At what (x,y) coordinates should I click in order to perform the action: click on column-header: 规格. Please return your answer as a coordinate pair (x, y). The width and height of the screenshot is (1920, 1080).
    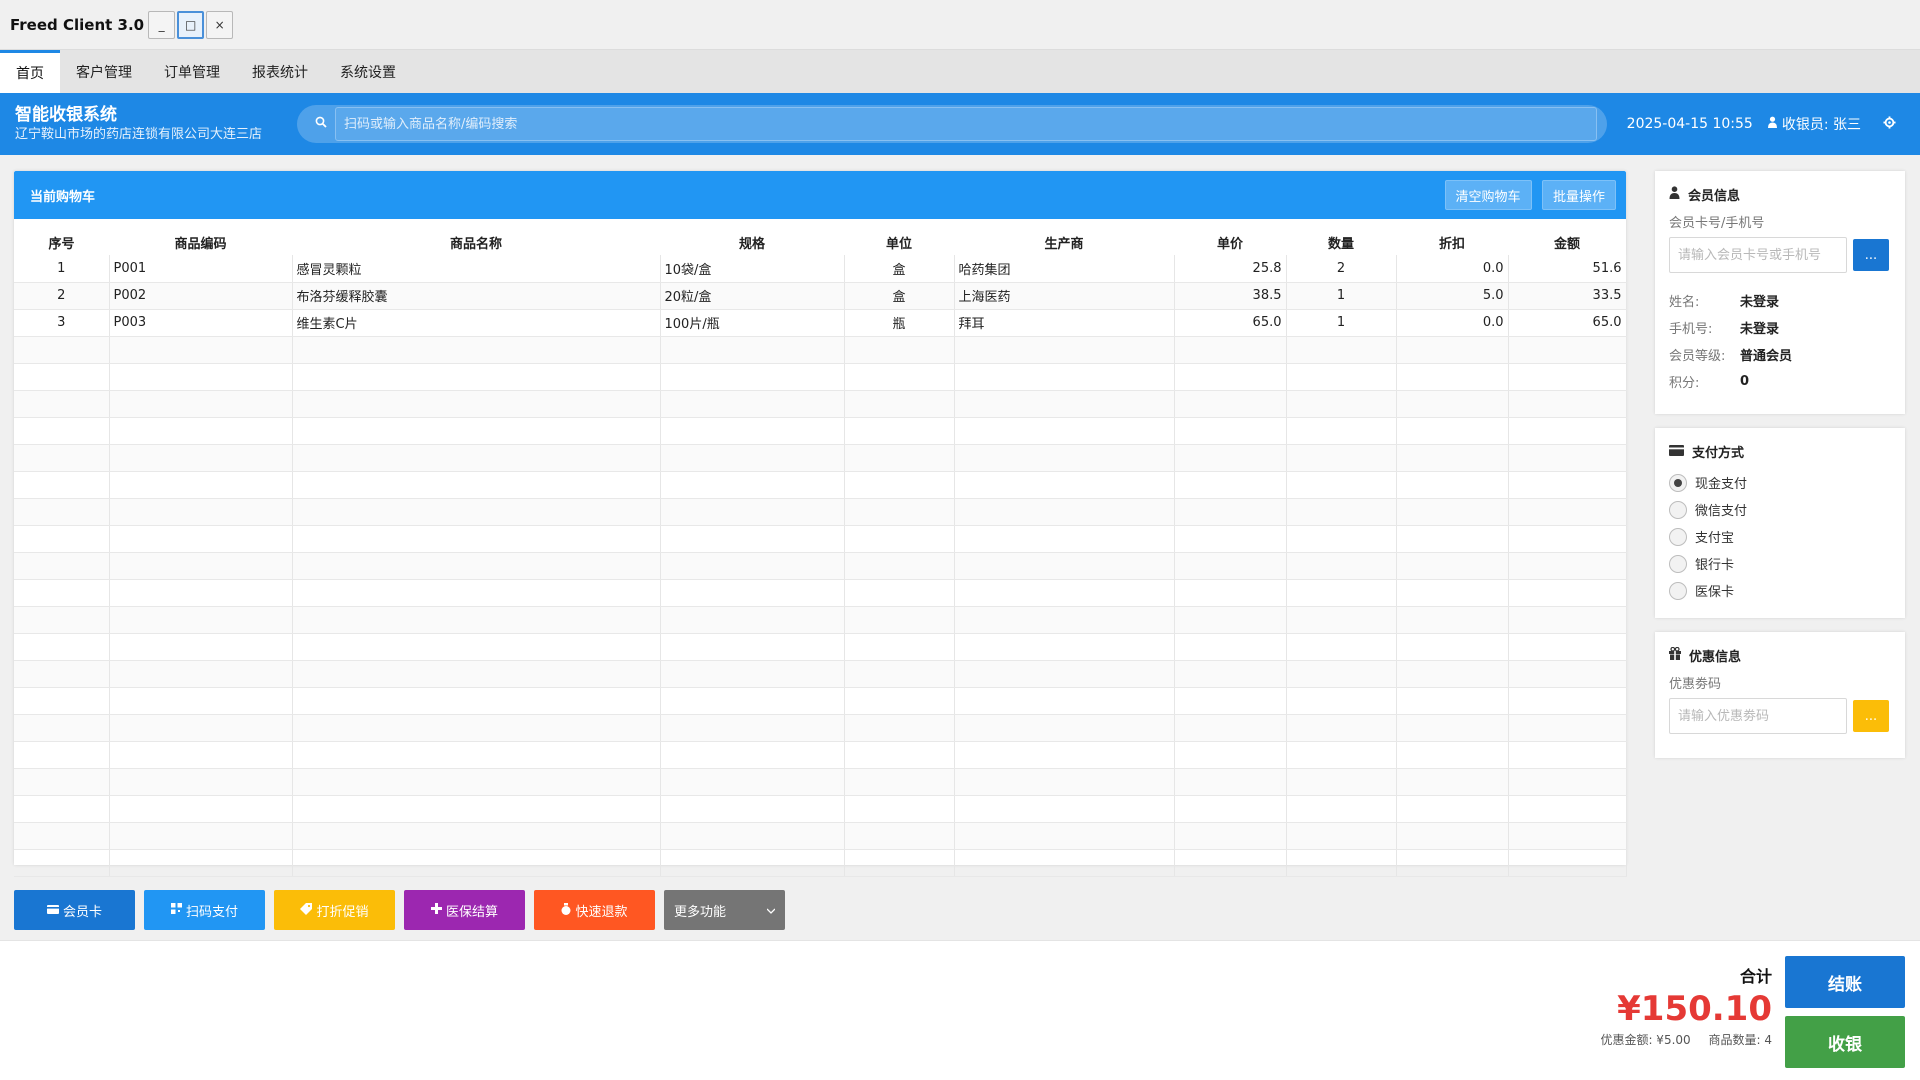
    Looking at the image, I should click on (752, 242).